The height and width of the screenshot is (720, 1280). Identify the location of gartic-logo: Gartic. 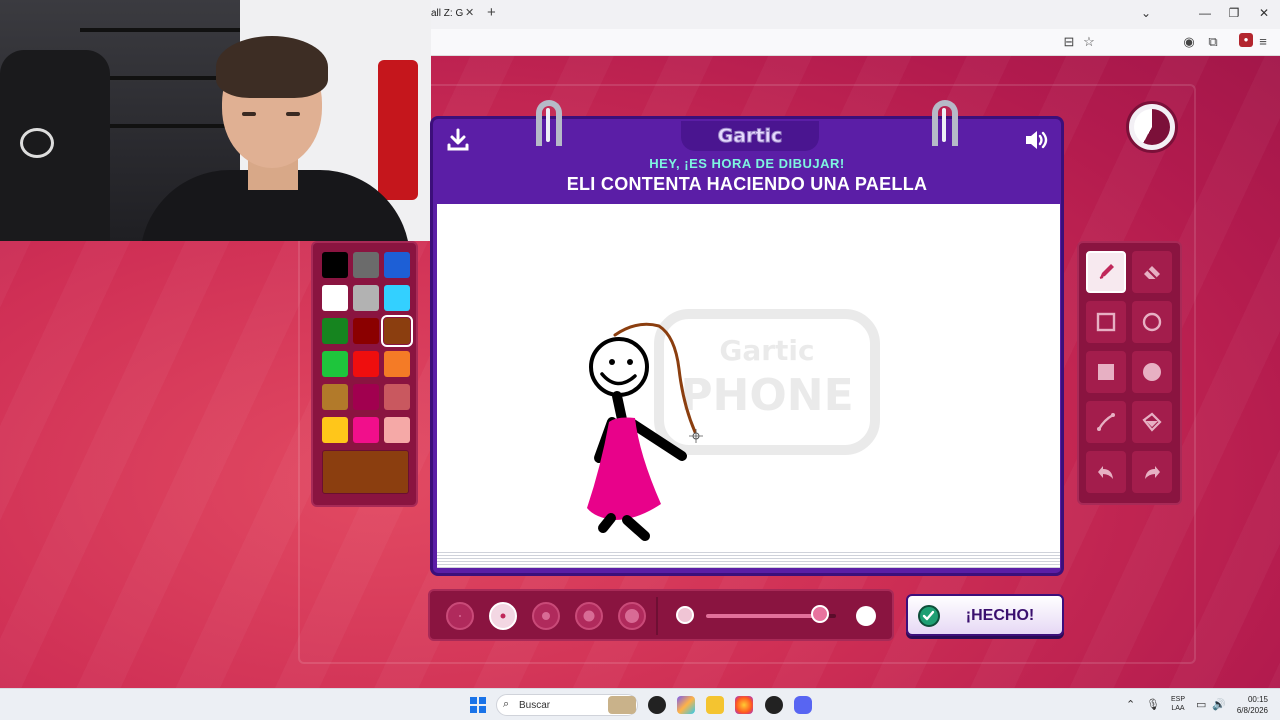
(750, 136).